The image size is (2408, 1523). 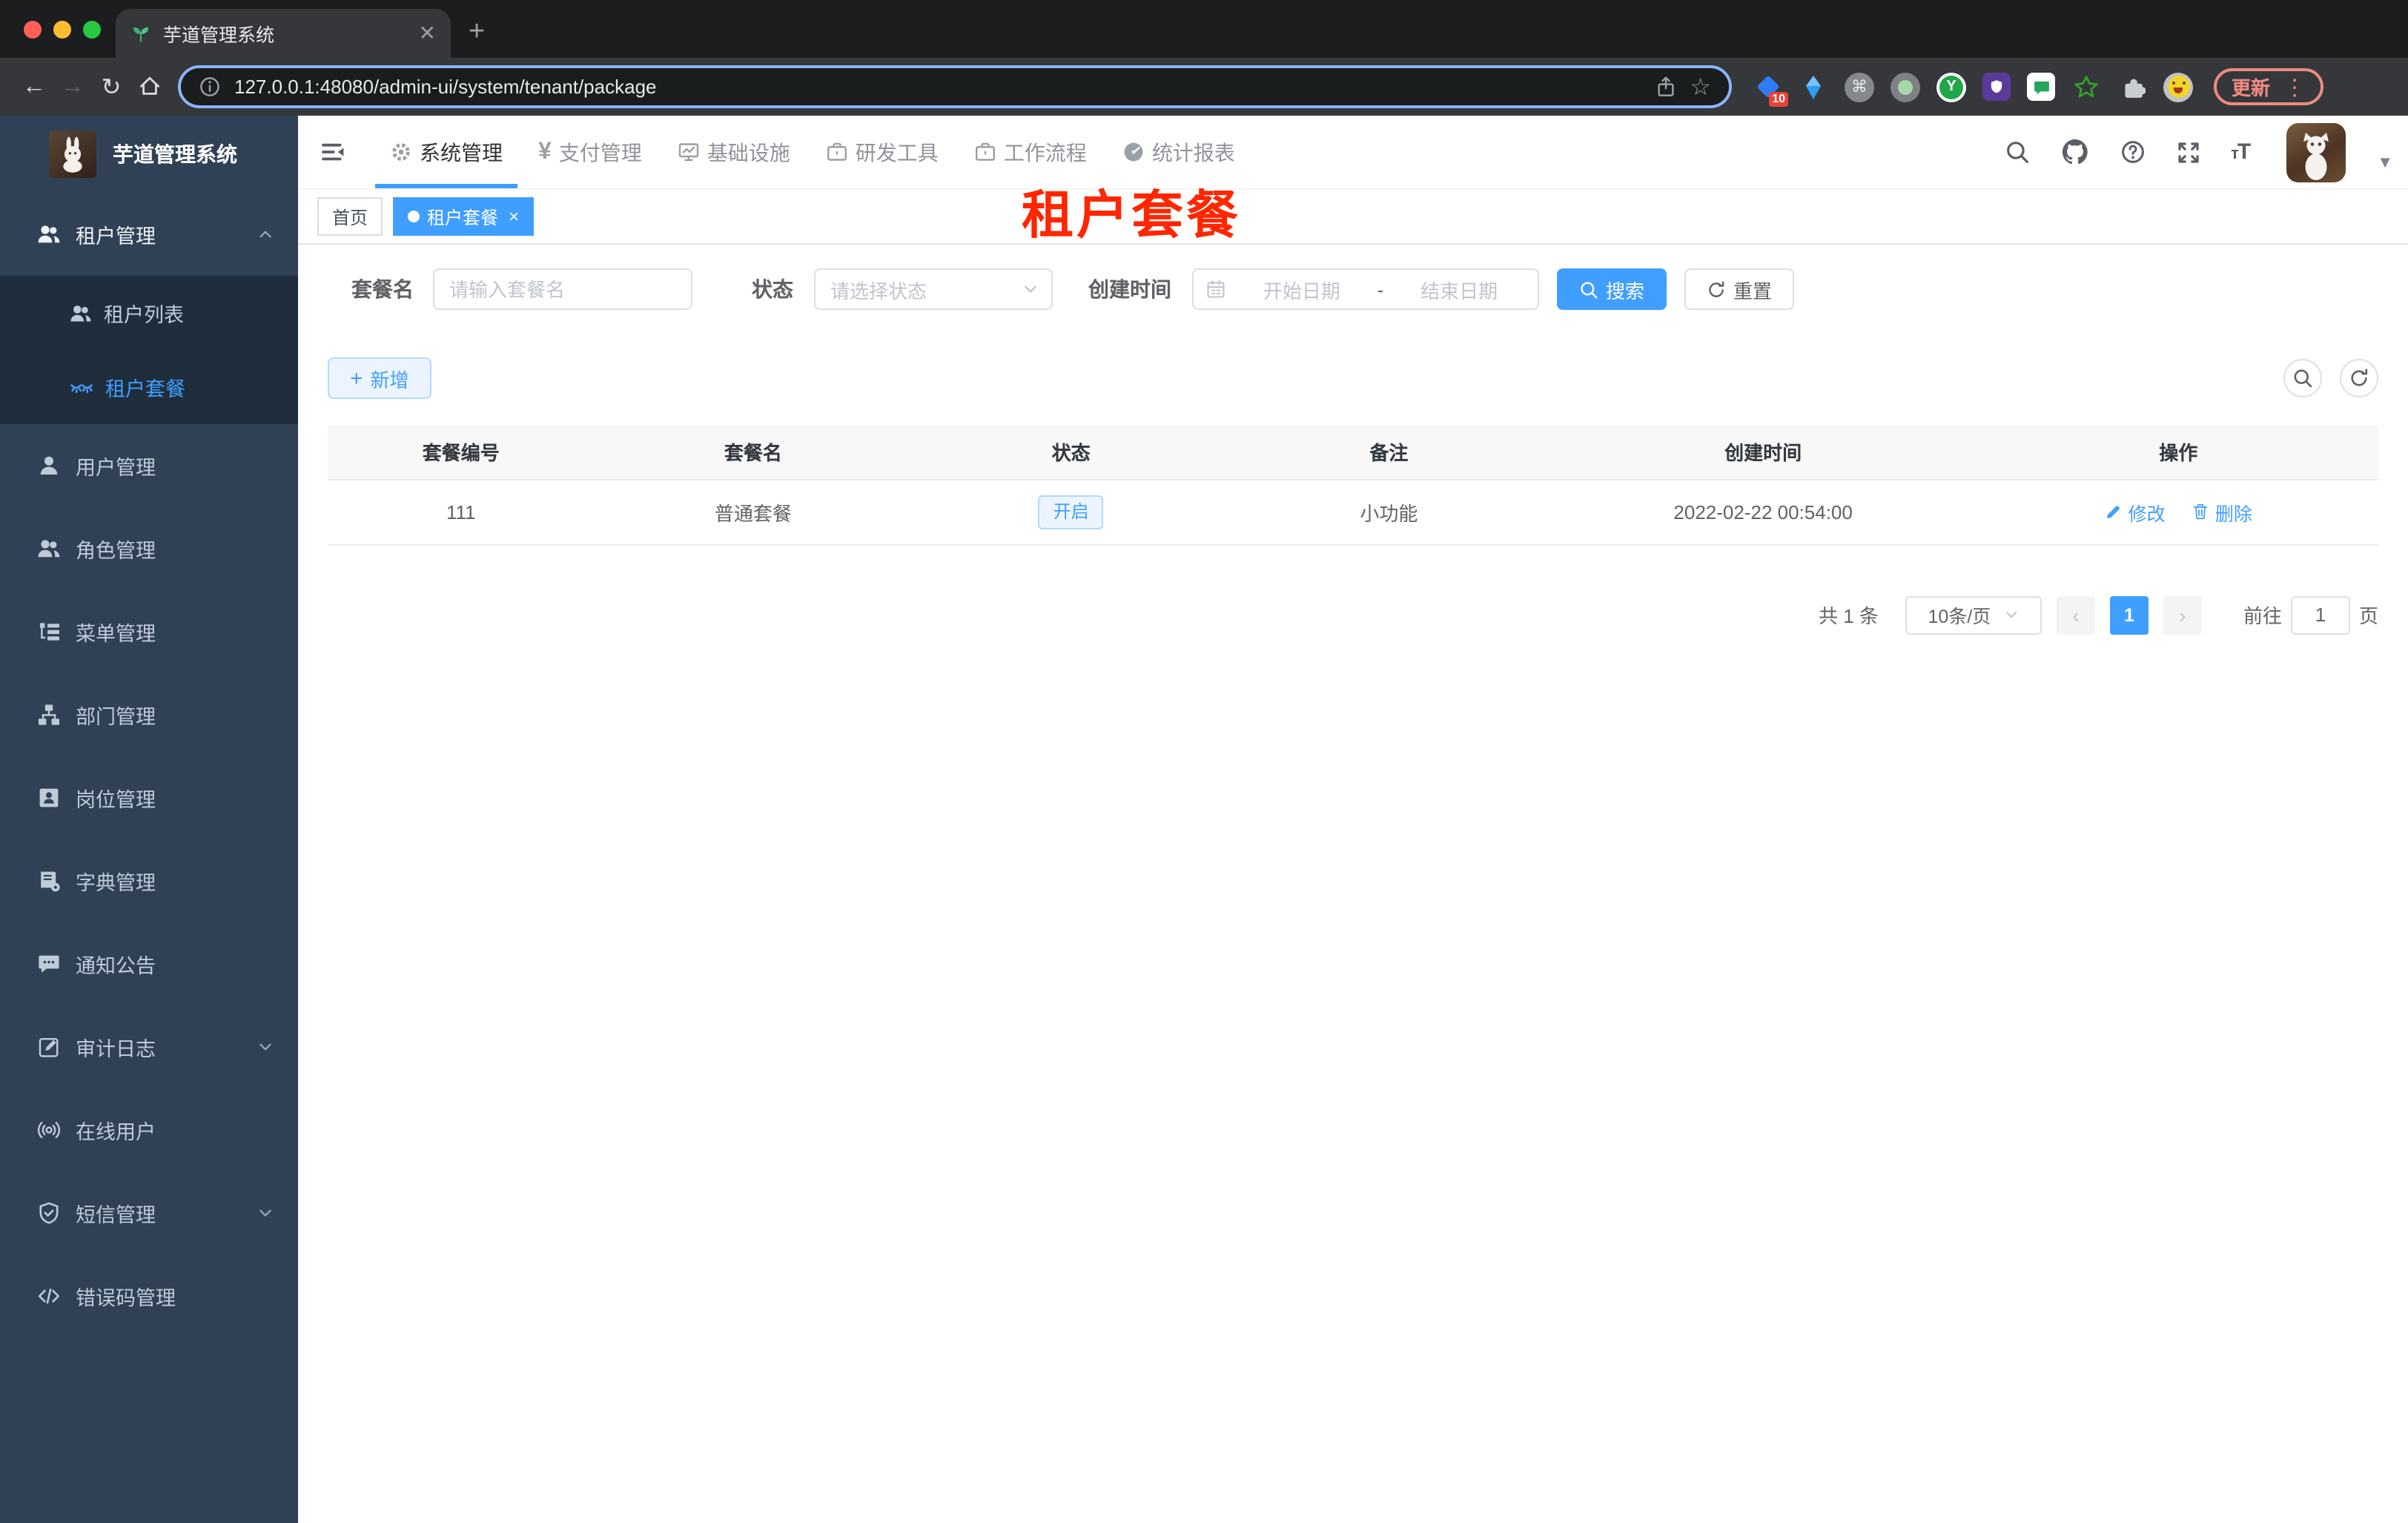 I want to click on package-name-input, so click(x=562, y=289).